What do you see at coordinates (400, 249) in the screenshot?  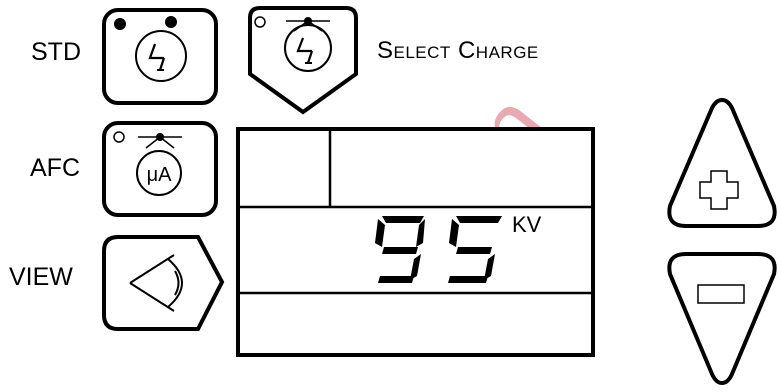 I see `digit-nine` at bounding box center [400, 249].